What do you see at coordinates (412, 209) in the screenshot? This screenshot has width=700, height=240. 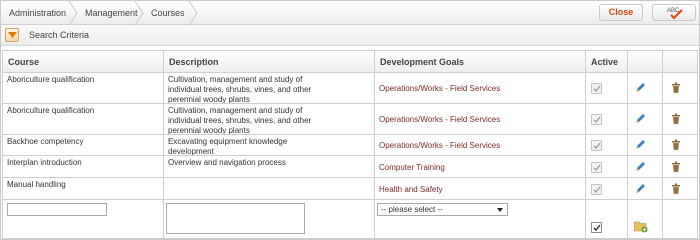 I see `development-goal-select-value: -- please select --` at bounding box center [412, 209].